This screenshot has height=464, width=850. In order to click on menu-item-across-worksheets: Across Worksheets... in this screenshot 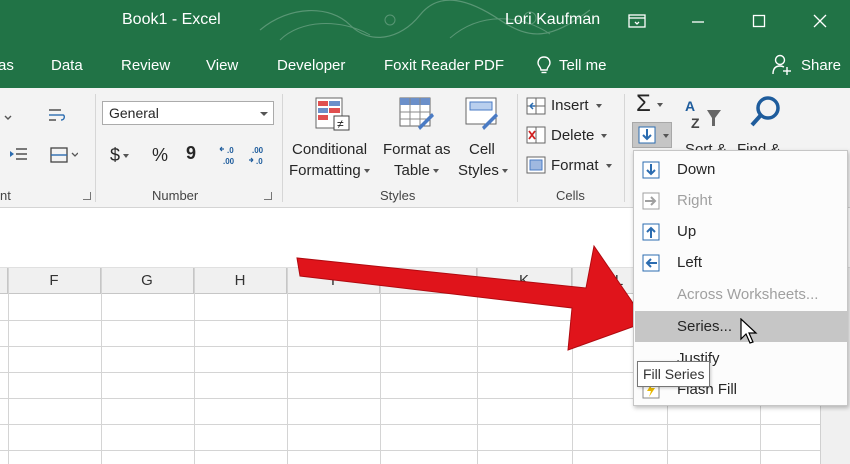, I will do `click(741, 294)`.